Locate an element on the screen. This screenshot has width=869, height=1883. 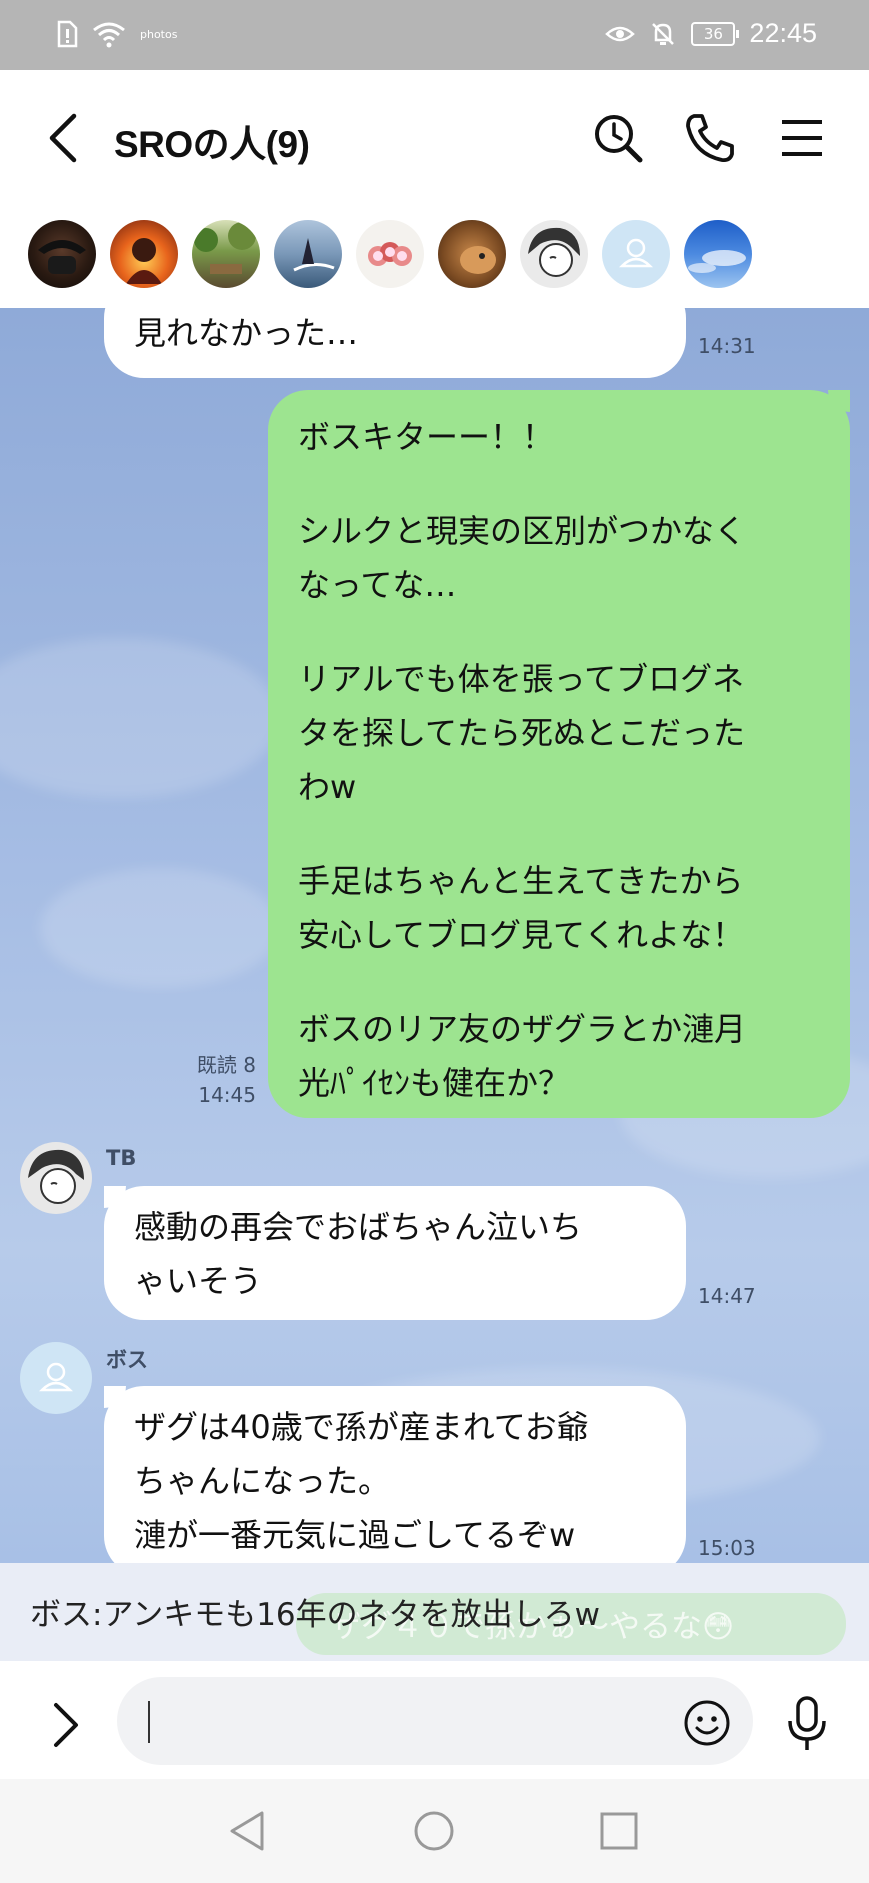
message-line: ゃいそう is located at coordinates (198, 1281).